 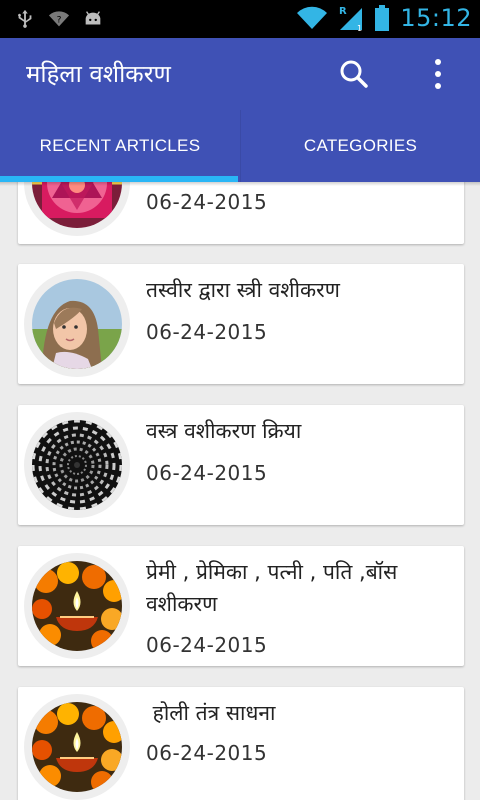 I want to click on hypnotic-spiral-image, so click(x=77, y=465).